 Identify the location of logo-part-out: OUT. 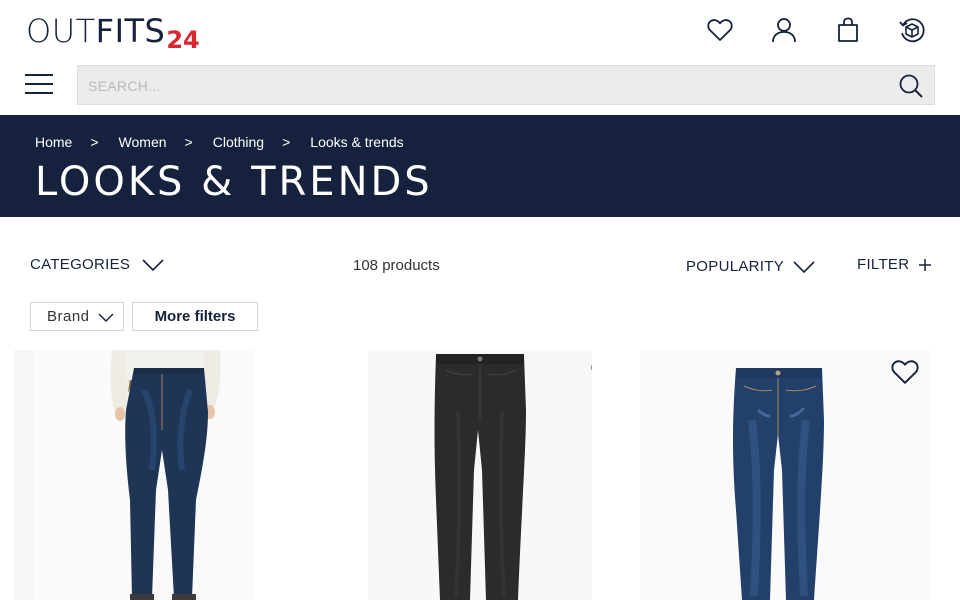
(61, 31).